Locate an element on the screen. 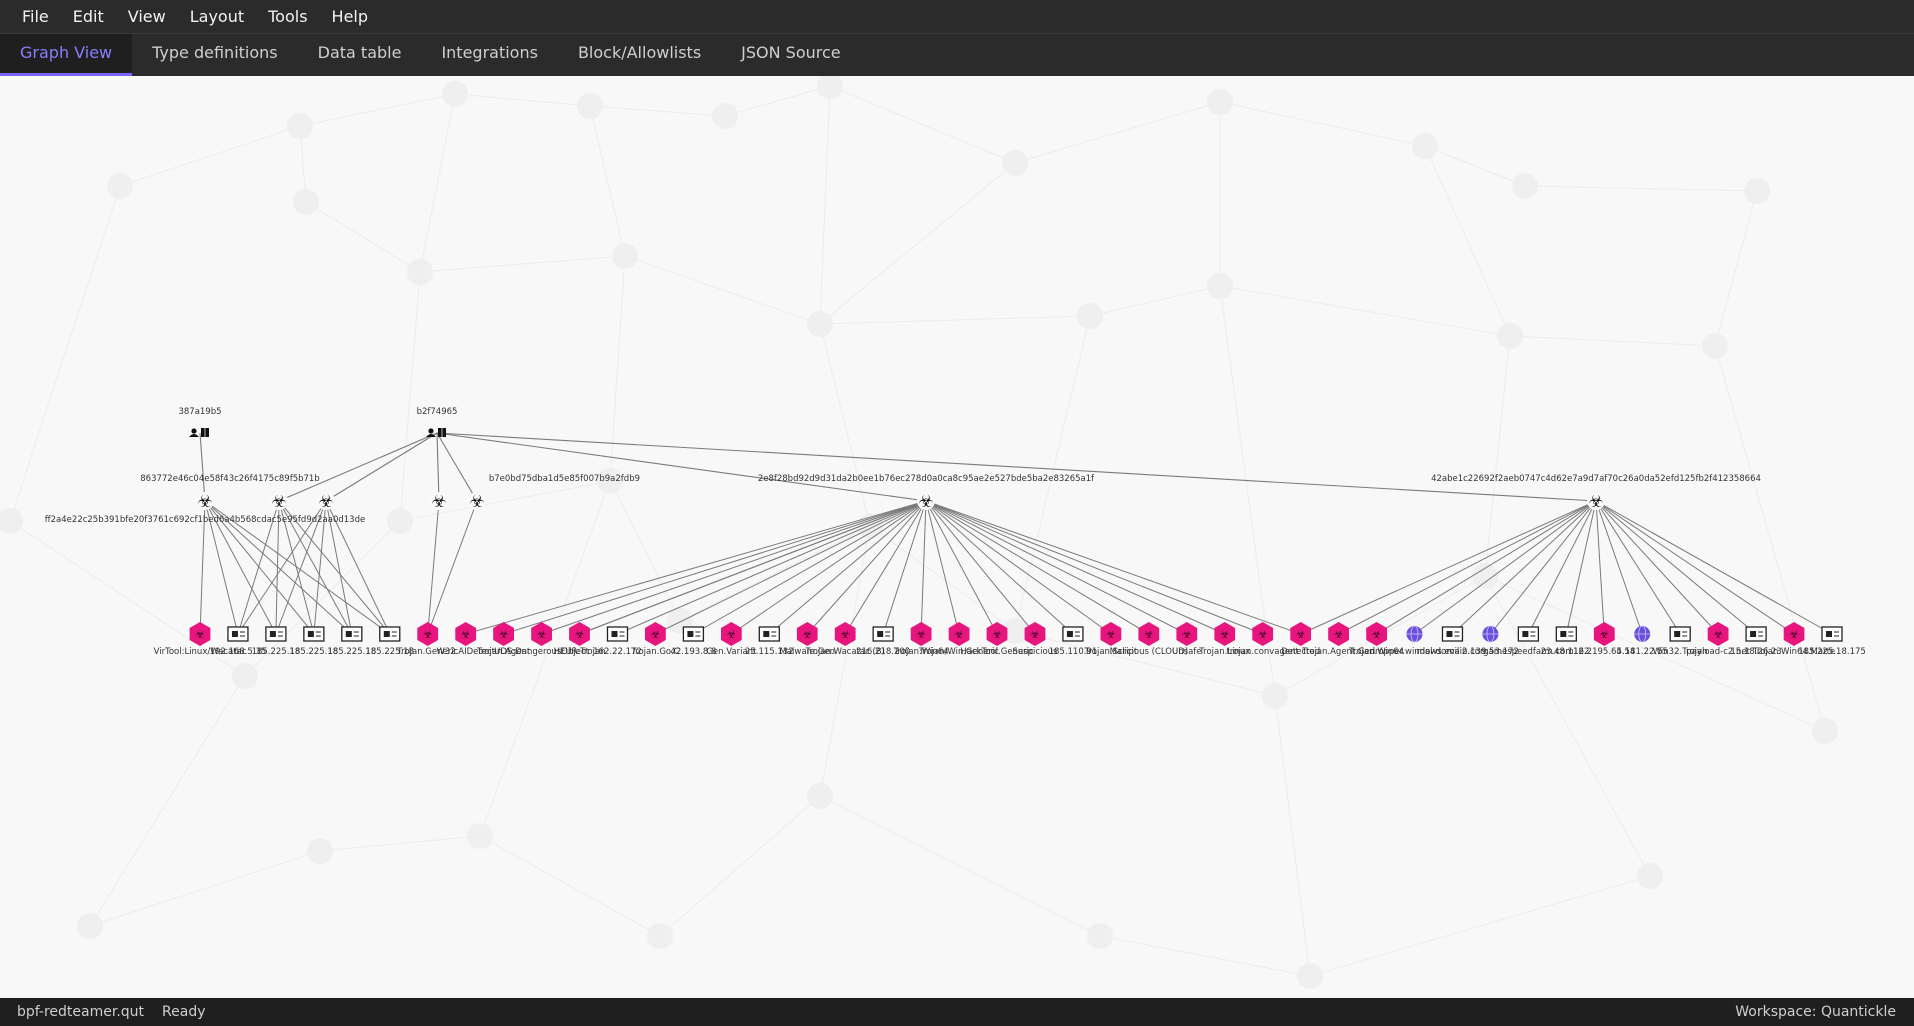 The image size is (1914, 1026). tab-integrations: Integrations is located at coordinates (489, 55).